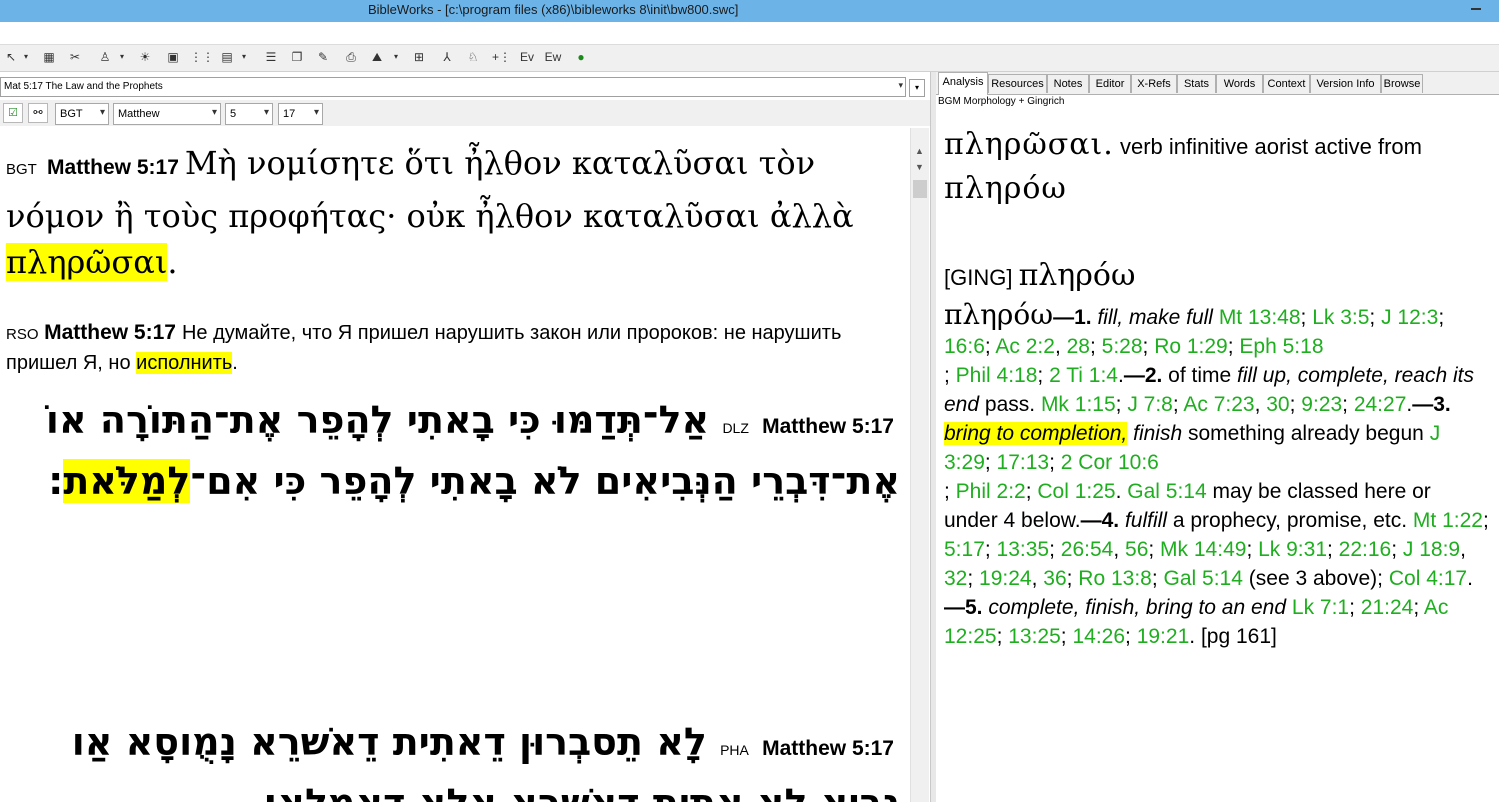 This screenshot has width=1499, height=802. What do you see at coordinates (1078, 346) in the screenshot?
I see `scripture-link: 28` at bounding box center [1078, 346].